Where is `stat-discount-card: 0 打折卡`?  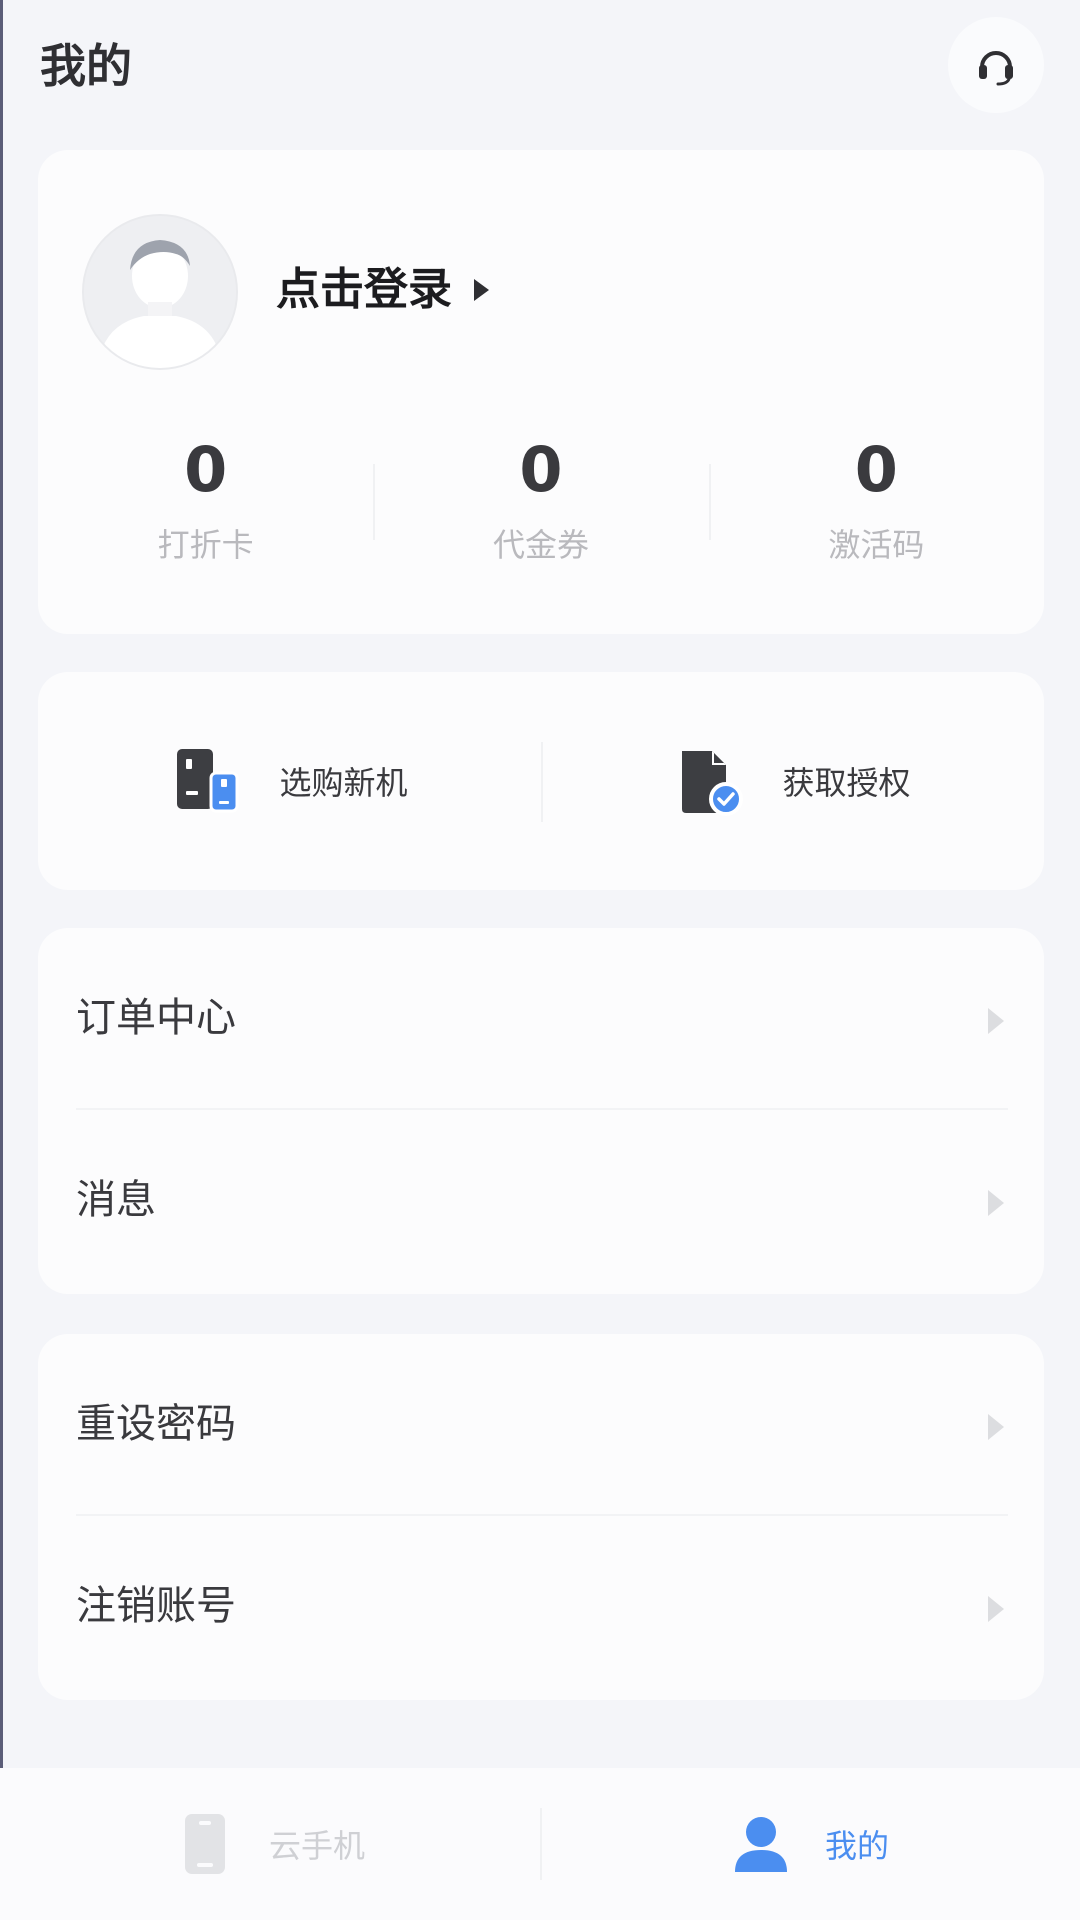
stat-discount-card: 0 打折卡 is located at coordinates (205, 505).